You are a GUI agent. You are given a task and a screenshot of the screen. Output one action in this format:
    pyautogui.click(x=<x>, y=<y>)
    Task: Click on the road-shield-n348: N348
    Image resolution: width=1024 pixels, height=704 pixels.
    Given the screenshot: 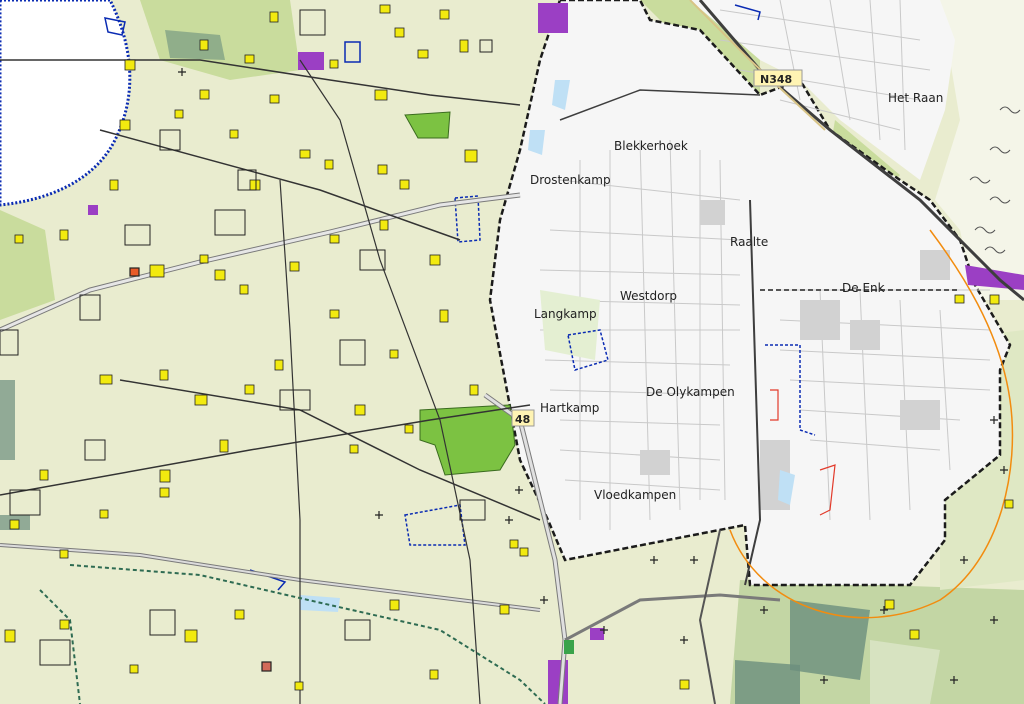 What is the action you would take?
    pyautogui.click(x=776, y=79)
    